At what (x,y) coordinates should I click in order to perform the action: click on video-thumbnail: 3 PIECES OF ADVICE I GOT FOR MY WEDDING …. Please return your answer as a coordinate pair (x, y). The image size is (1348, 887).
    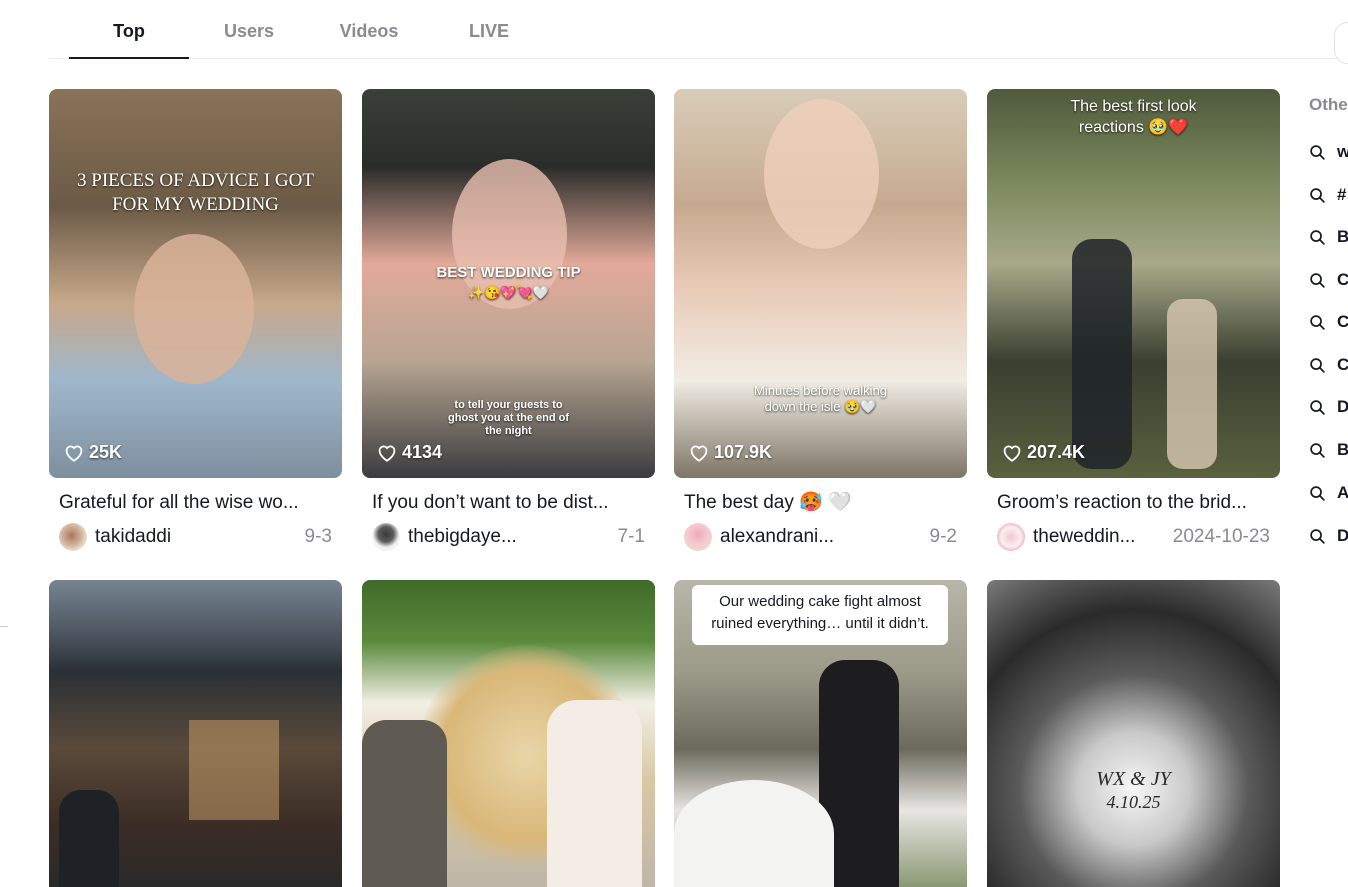
    Looking at the image, I should click on (195, 283).